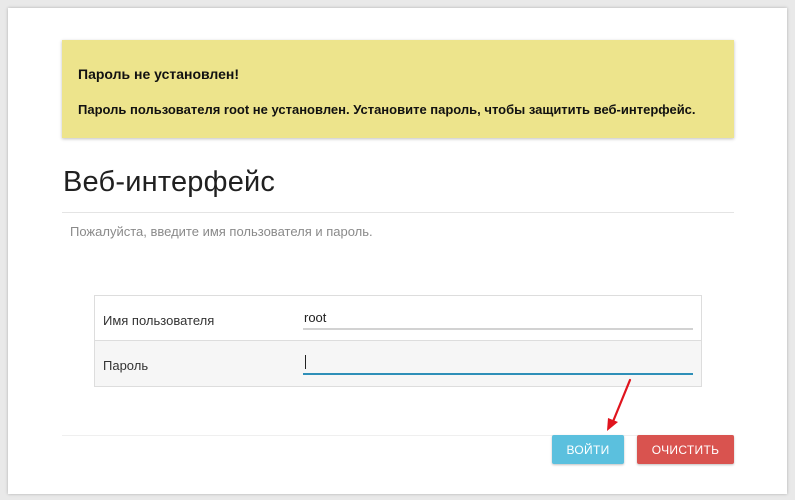 This screenshot has height=500, width=795. I want to click on login-form: Имя пользователя Пароль, so click(398, 341).